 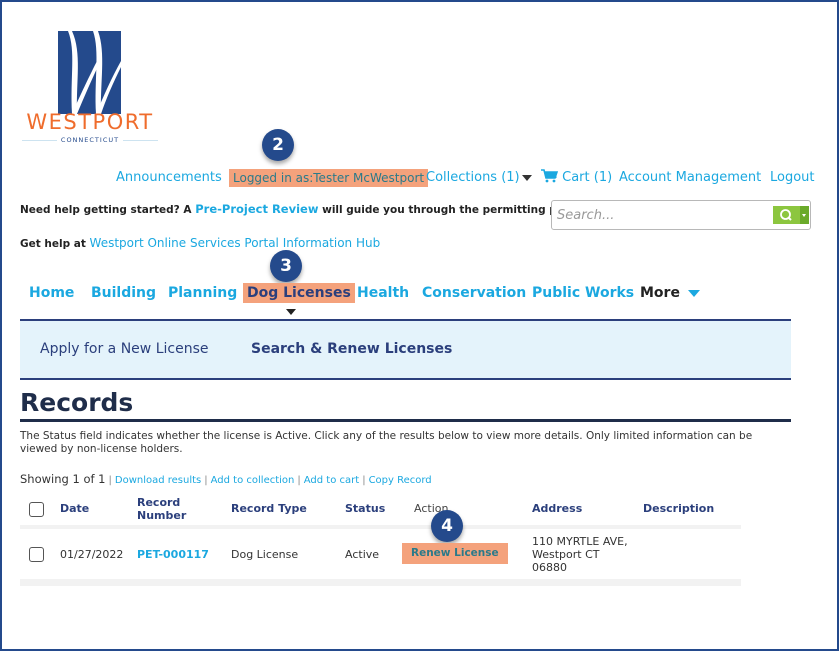 I want to click on title-divider, so click(x=405, y=420).